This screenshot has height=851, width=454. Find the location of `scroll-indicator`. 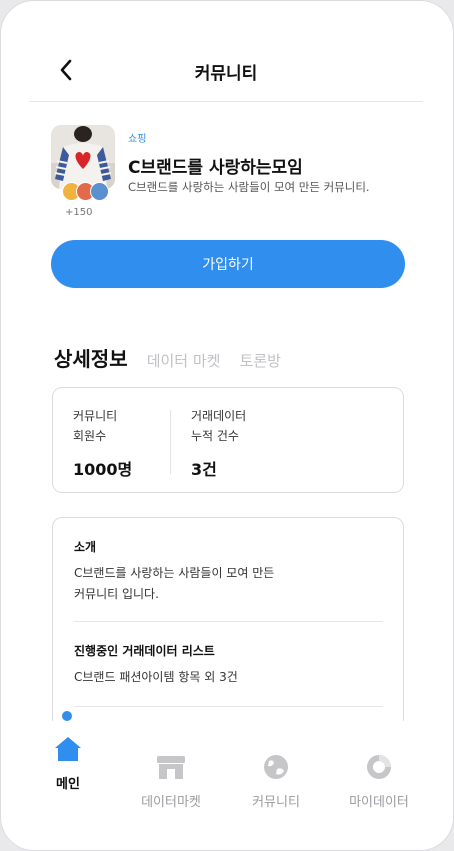

scroll-indicator is located at coordinates (67, 716).